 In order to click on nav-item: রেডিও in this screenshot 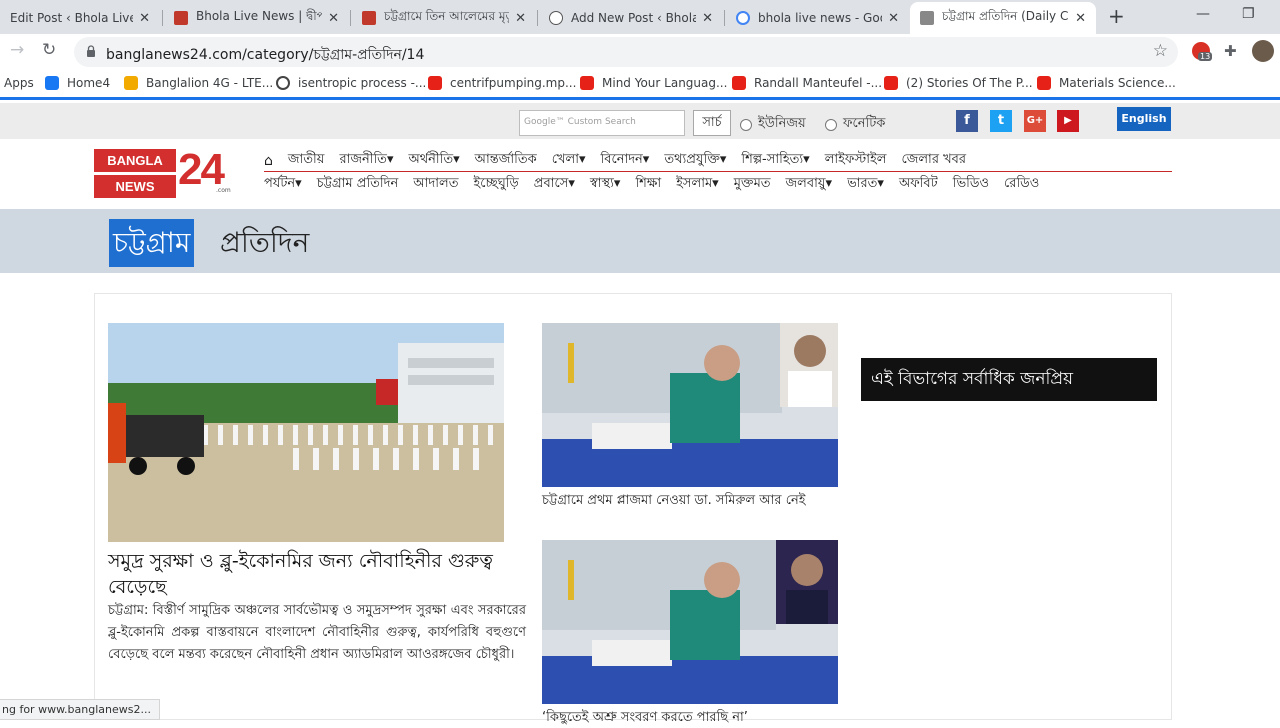, I will do `click(1021, 184)`.